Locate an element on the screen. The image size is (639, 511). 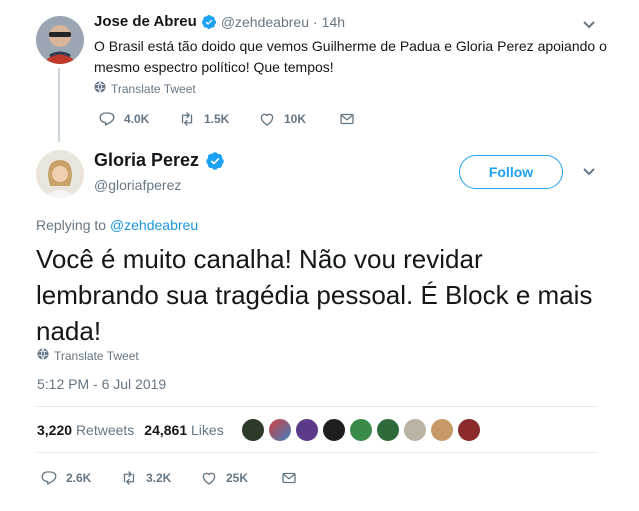
parent-like-button: 10K is located at coordinates (282, 119).